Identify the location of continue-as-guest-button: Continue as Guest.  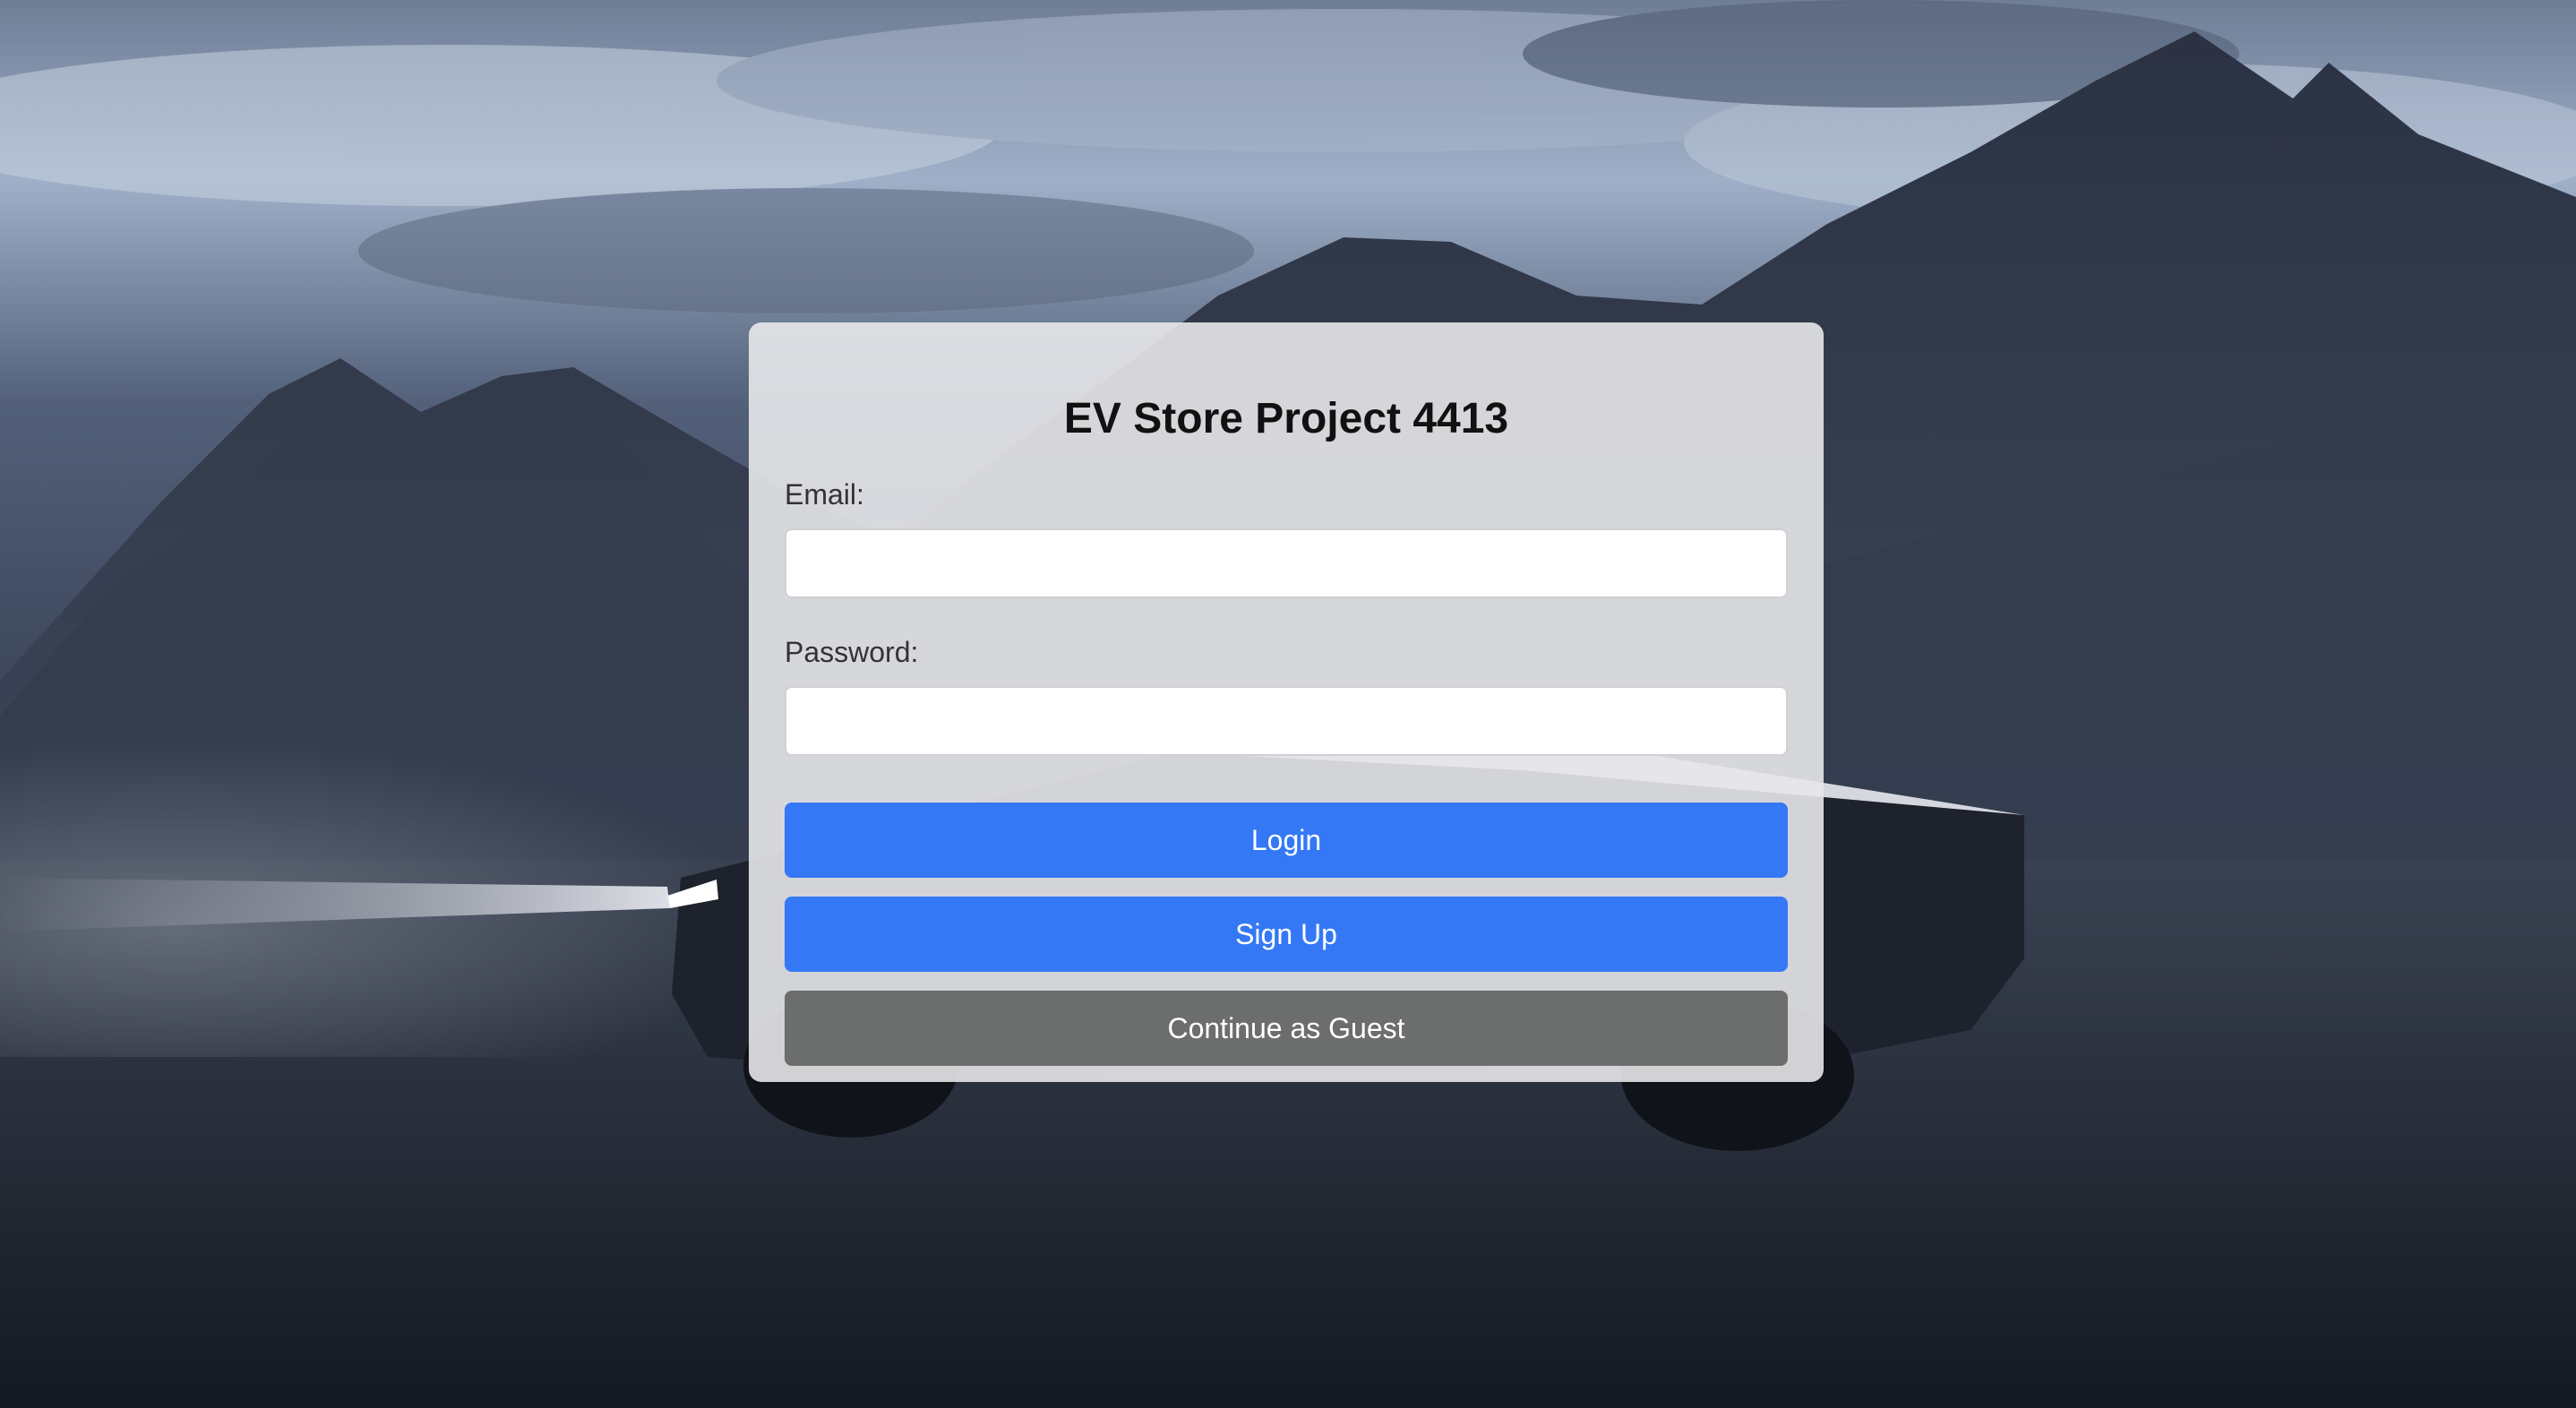
(1286, 1028).